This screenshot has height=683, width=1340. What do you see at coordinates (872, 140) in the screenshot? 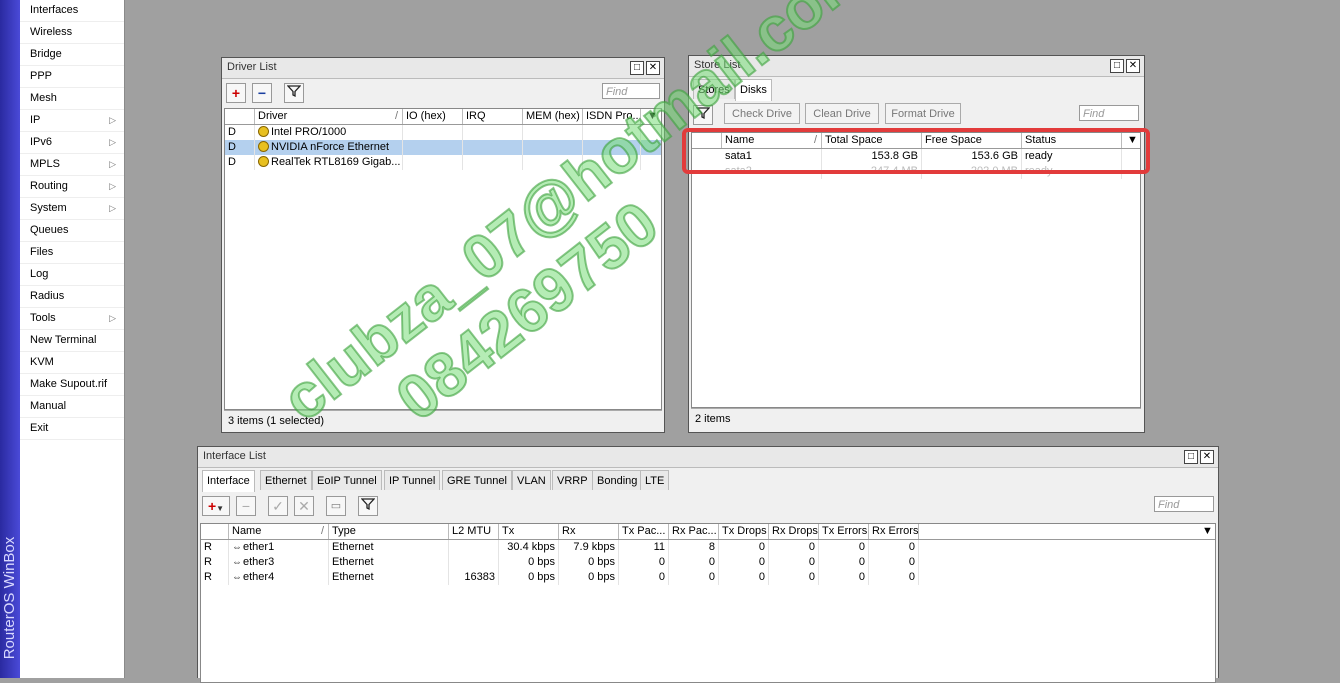
I see `col-total-space: Total Space` at bounding box center [872, 140].